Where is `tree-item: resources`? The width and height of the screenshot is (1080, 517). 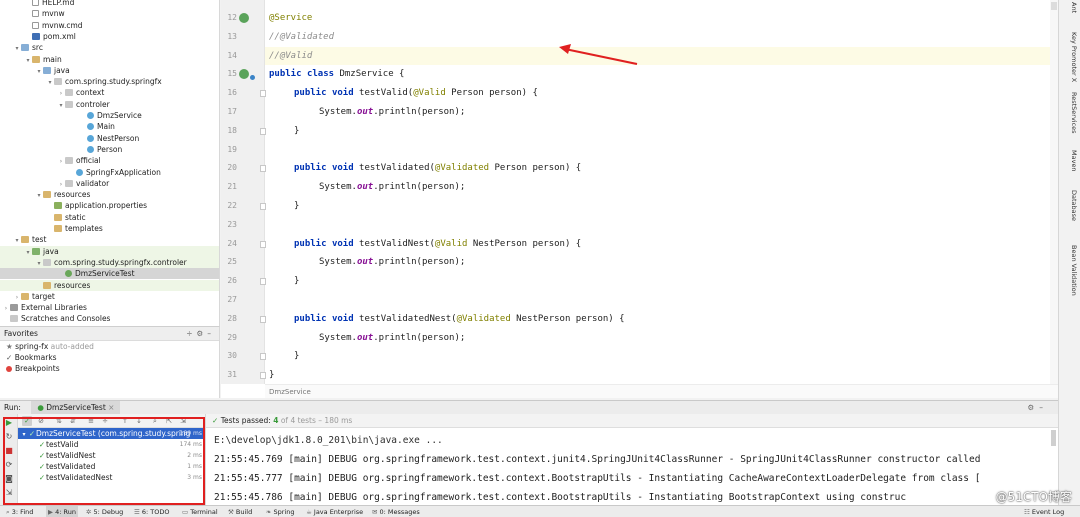 tree-item: resources is located at coordinates (109, 285).